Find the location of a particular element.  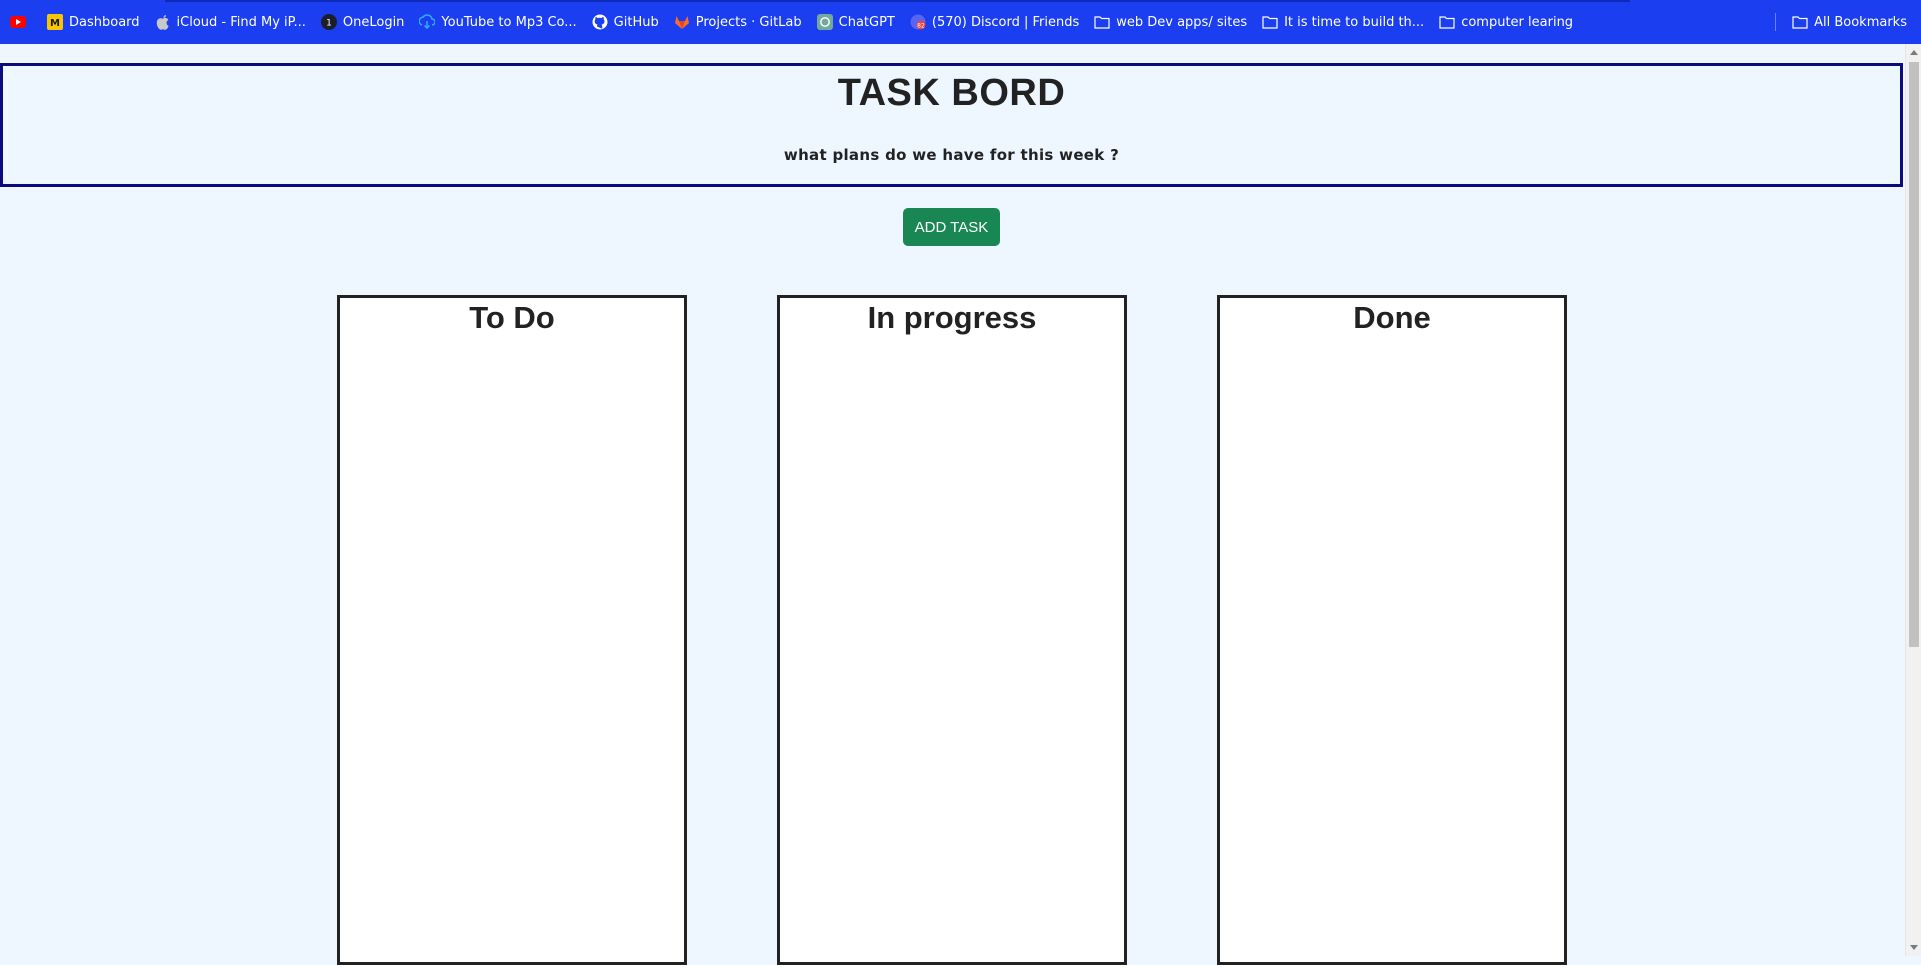

download-icon is located at coordinates (427, 22).